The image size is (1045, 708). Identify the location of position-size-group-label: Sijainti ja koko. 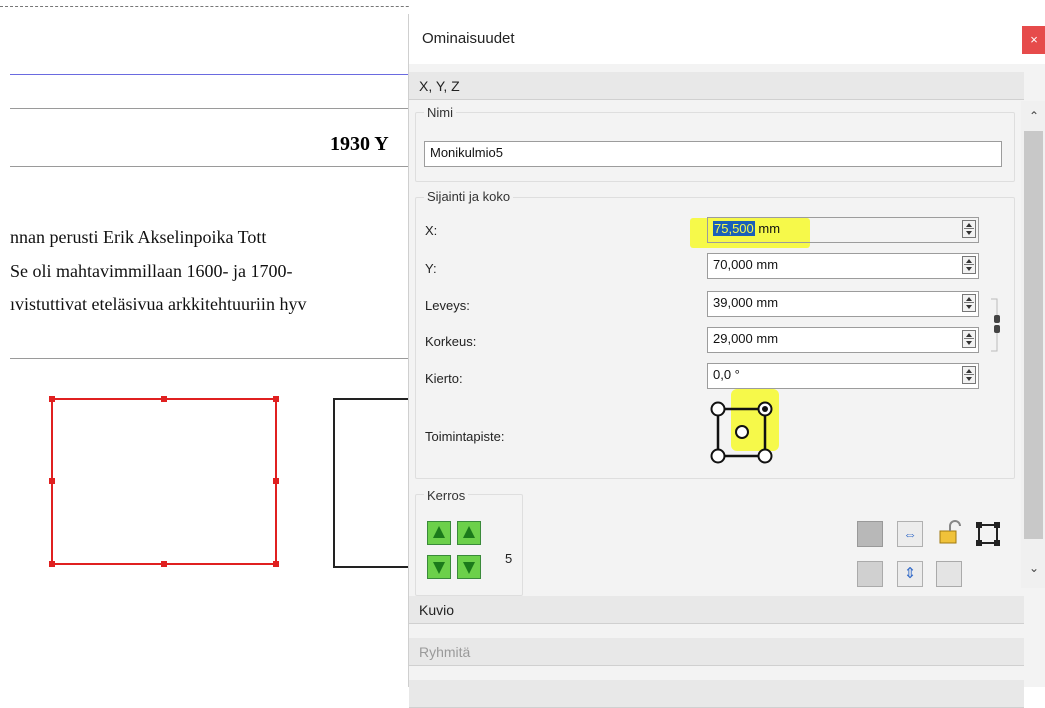
(469, 196).